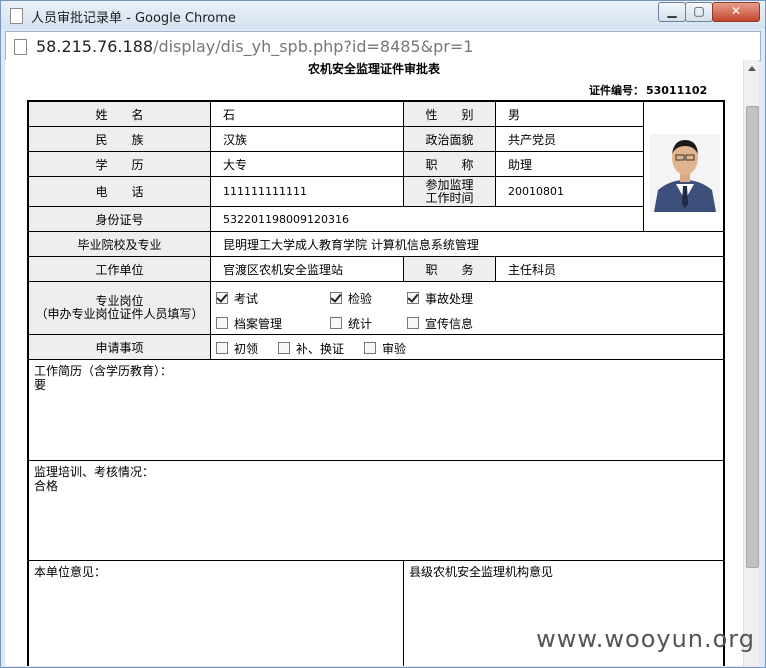  Describe the element at coordinates (468, 308) in the screenshot. I see `post-options: 考试 检验 事故处理 档案管理 统计 宣传信息` at that location.